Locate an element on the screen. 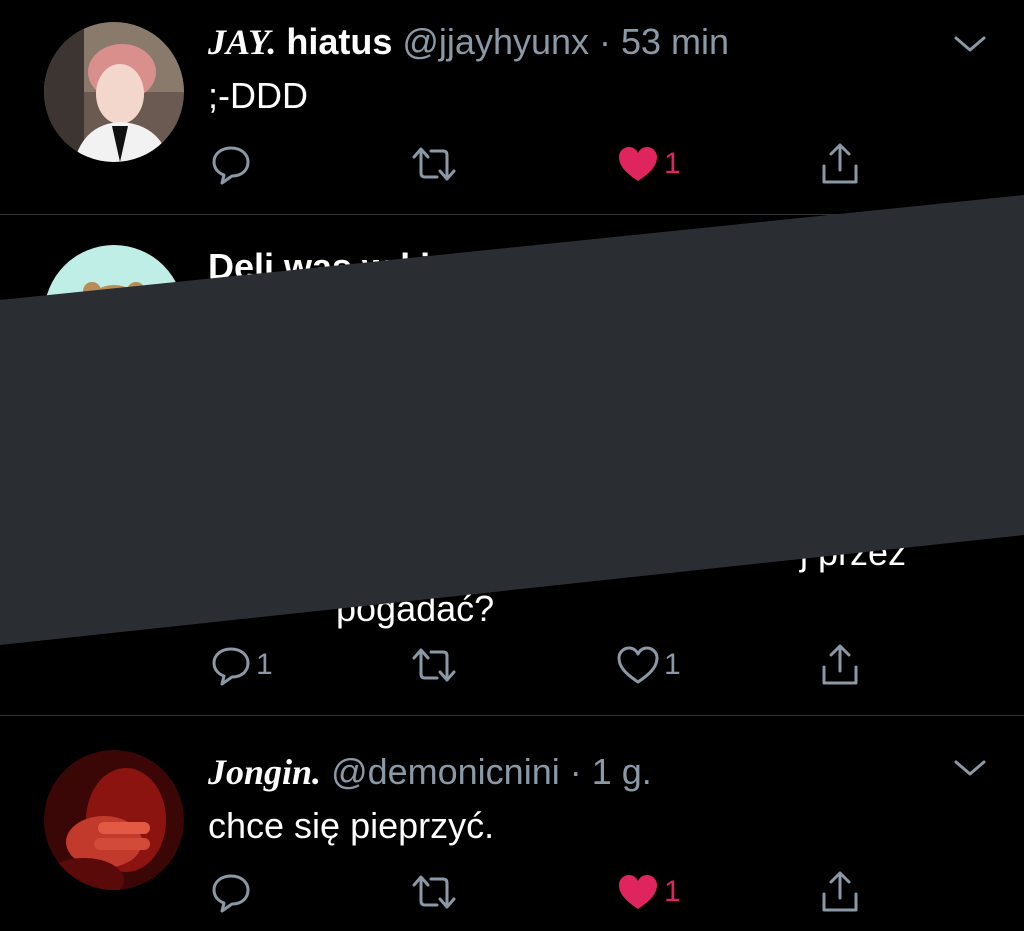 The image size is (1024, 931). tweet-header: JAY. hiatus @jjayhyunx · 53 min is located at coordinates (468, 42).